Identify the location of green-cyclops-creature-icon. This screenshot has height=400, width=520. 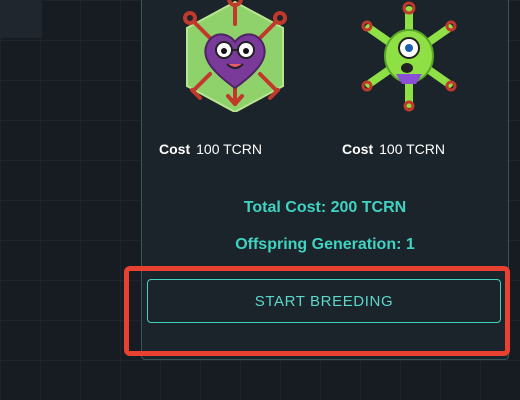
(409, 56).